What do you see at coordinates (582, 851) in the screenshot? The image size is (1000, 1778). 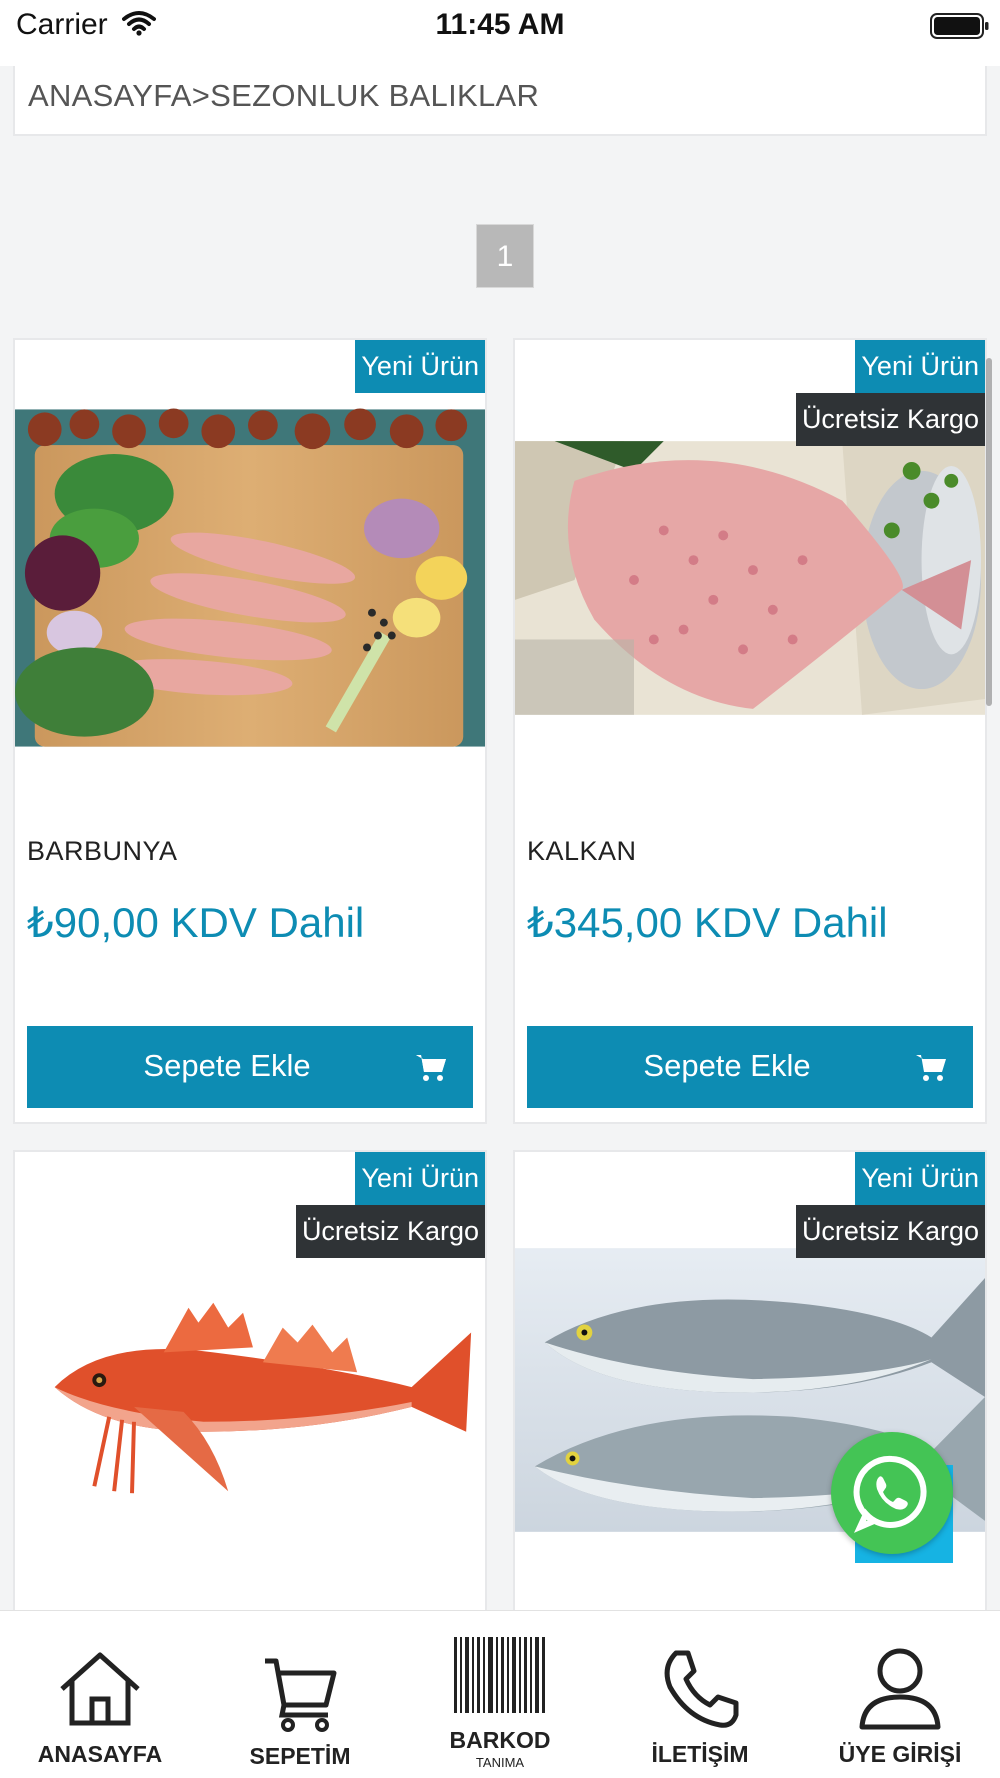 I see `product-name: KALKAN` at bounding box center [582, 851].